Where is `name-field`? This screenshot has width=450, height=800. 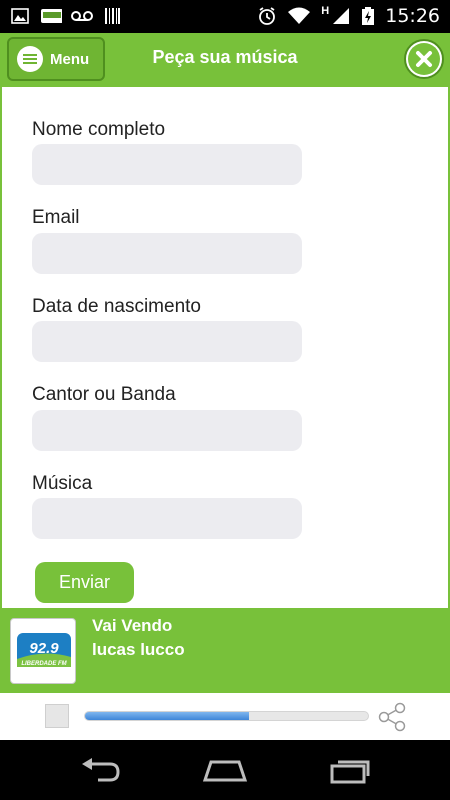
name-field is located at coordinates (167, 164).